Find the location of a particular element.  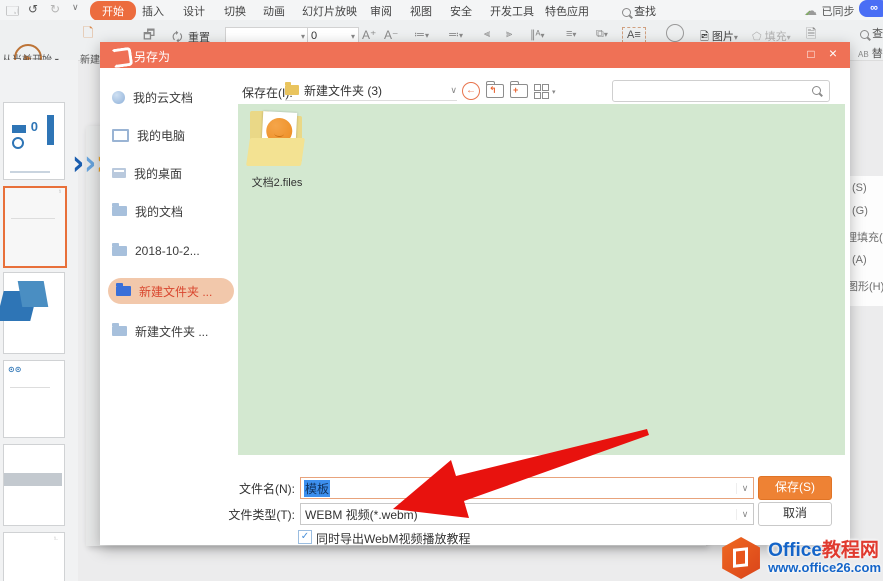

find-button: 查 is located at coordinates (871, 33).